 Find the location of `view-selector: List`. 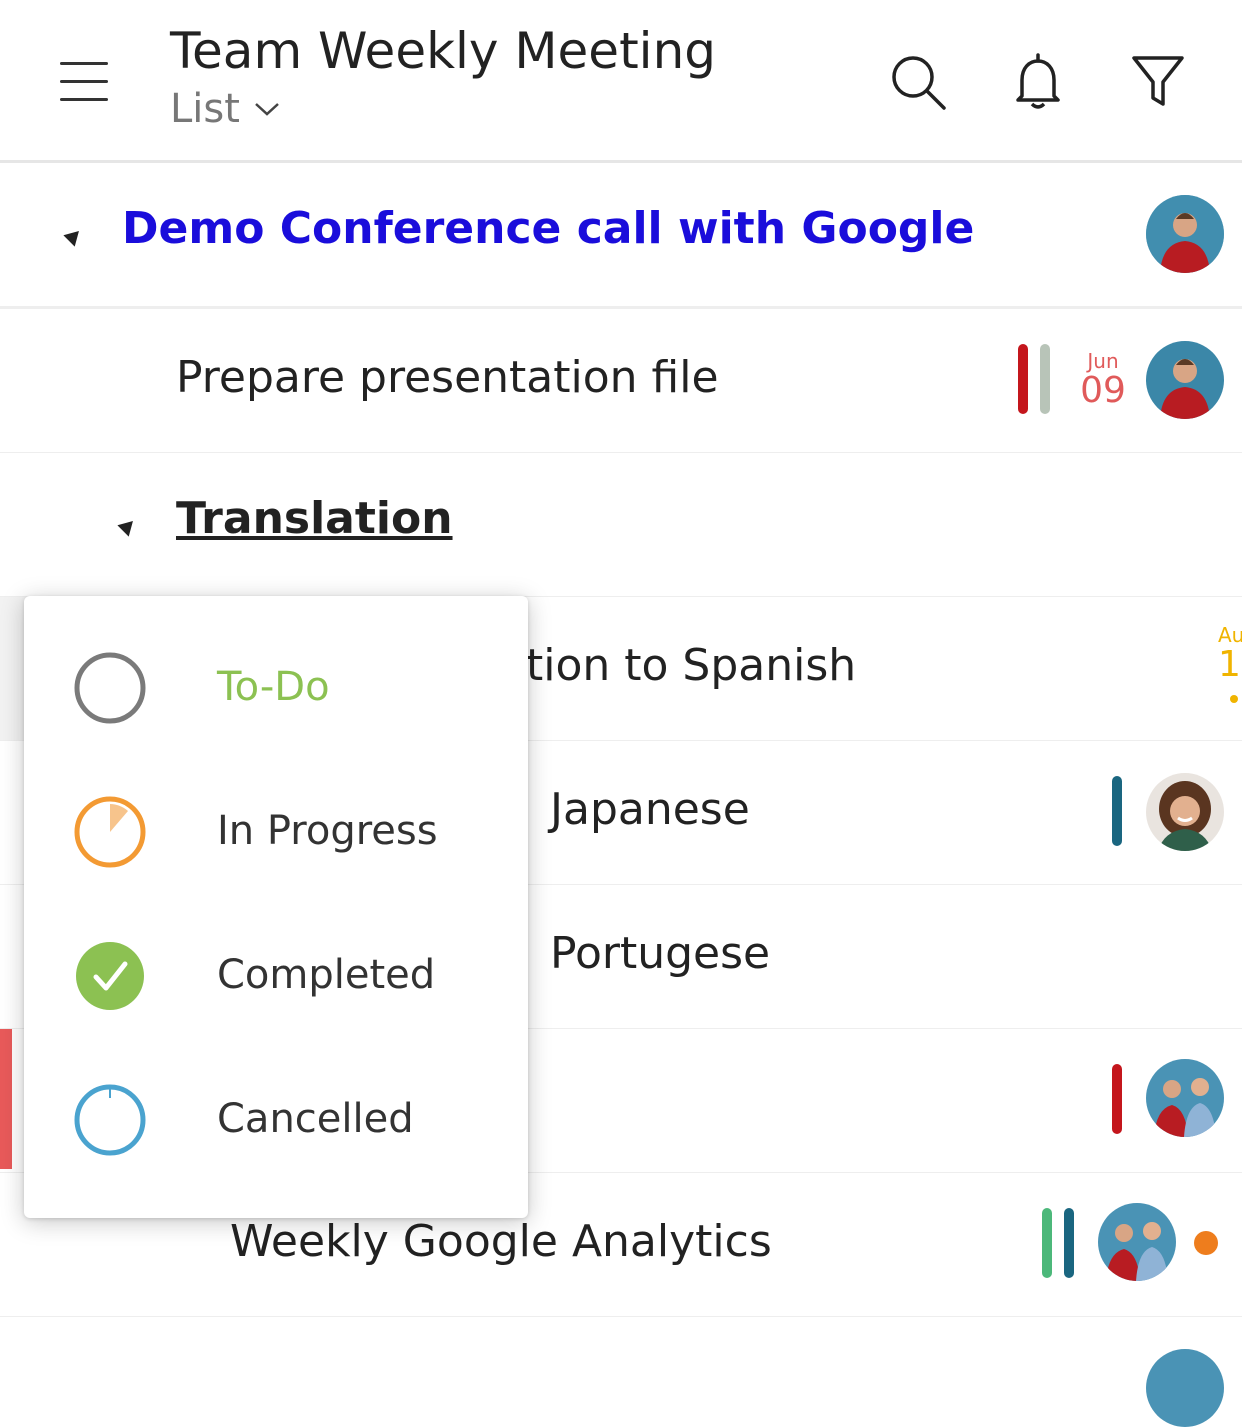

view-selector: List is located at coordinates (225, 109).